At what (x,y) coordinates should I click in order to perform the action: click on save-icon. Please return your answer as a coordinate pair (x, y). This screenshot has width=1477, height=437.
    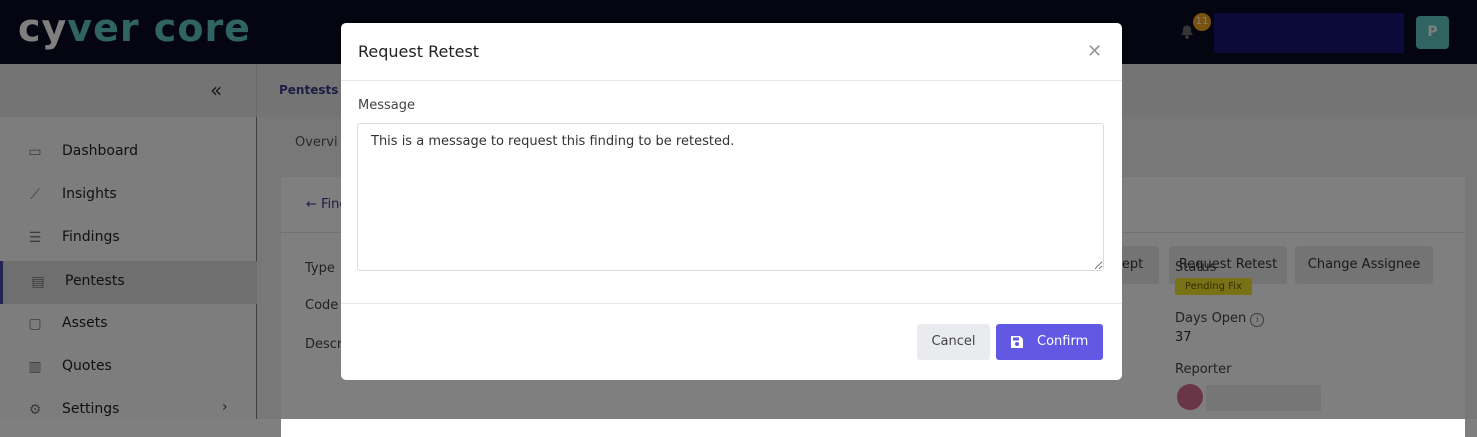
    Looking at the image, I should click on (1017, 342).